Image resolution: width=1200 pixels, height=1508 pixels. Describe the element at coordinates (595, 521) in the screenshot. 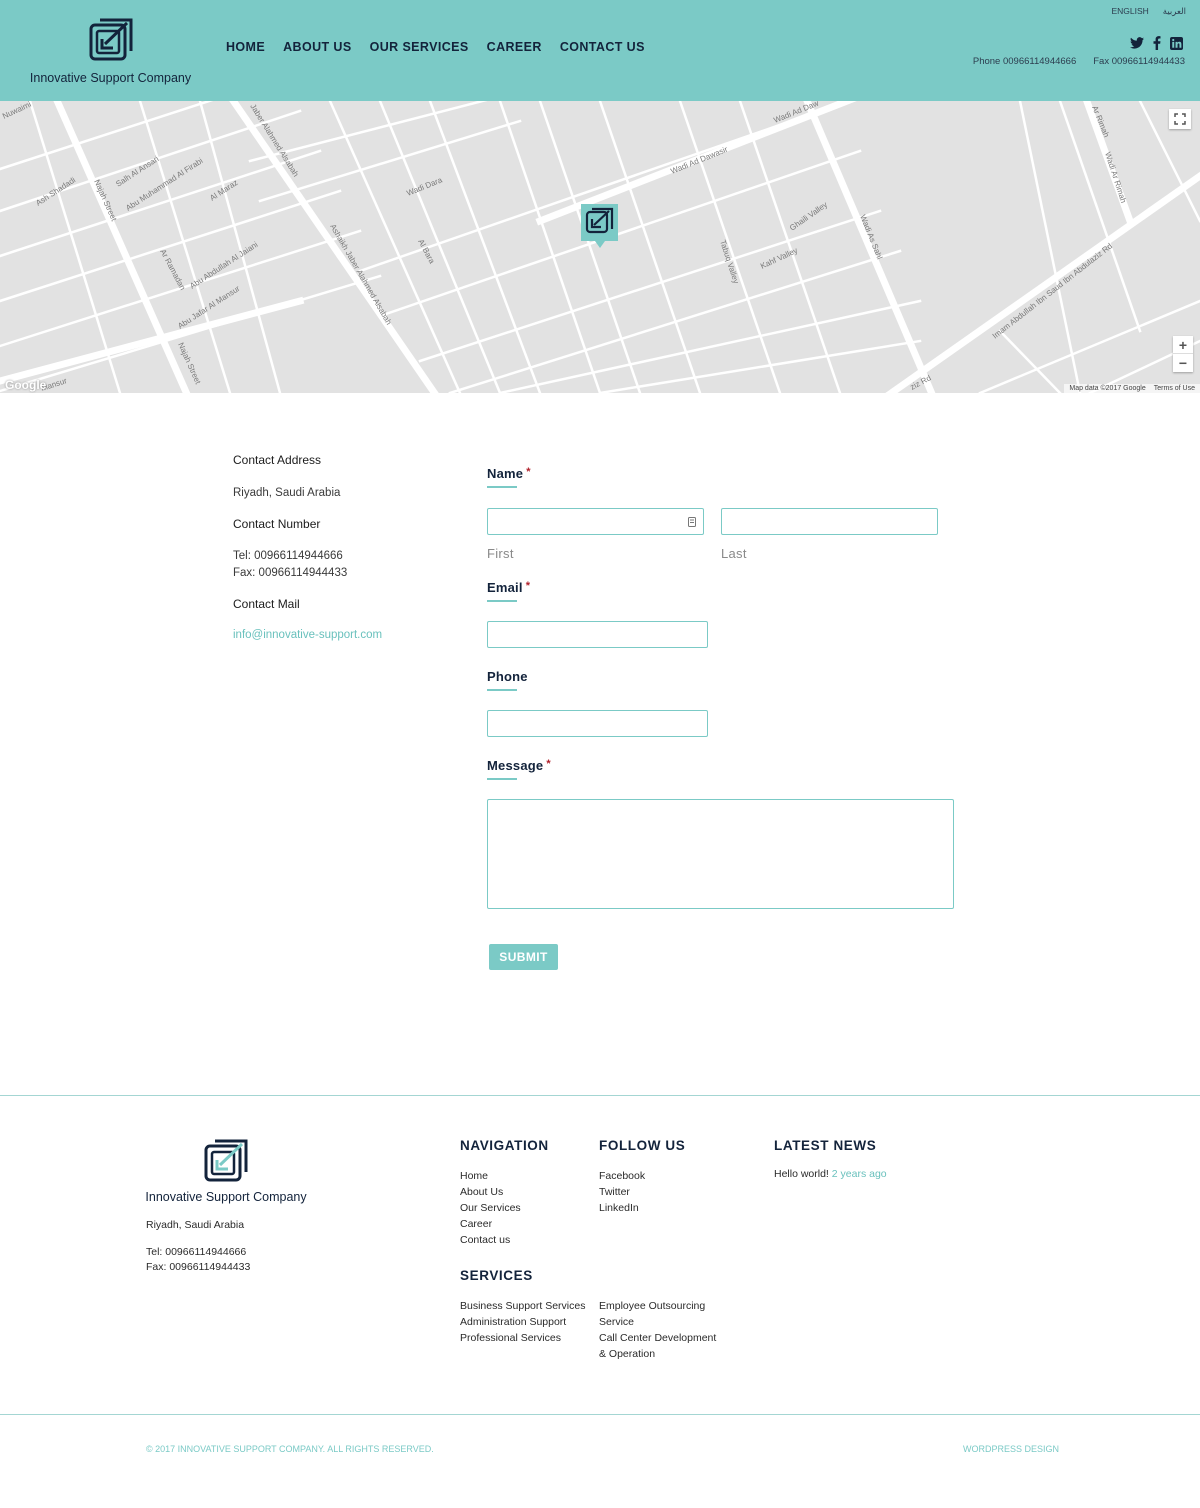

I see `first-name-input` at that location.